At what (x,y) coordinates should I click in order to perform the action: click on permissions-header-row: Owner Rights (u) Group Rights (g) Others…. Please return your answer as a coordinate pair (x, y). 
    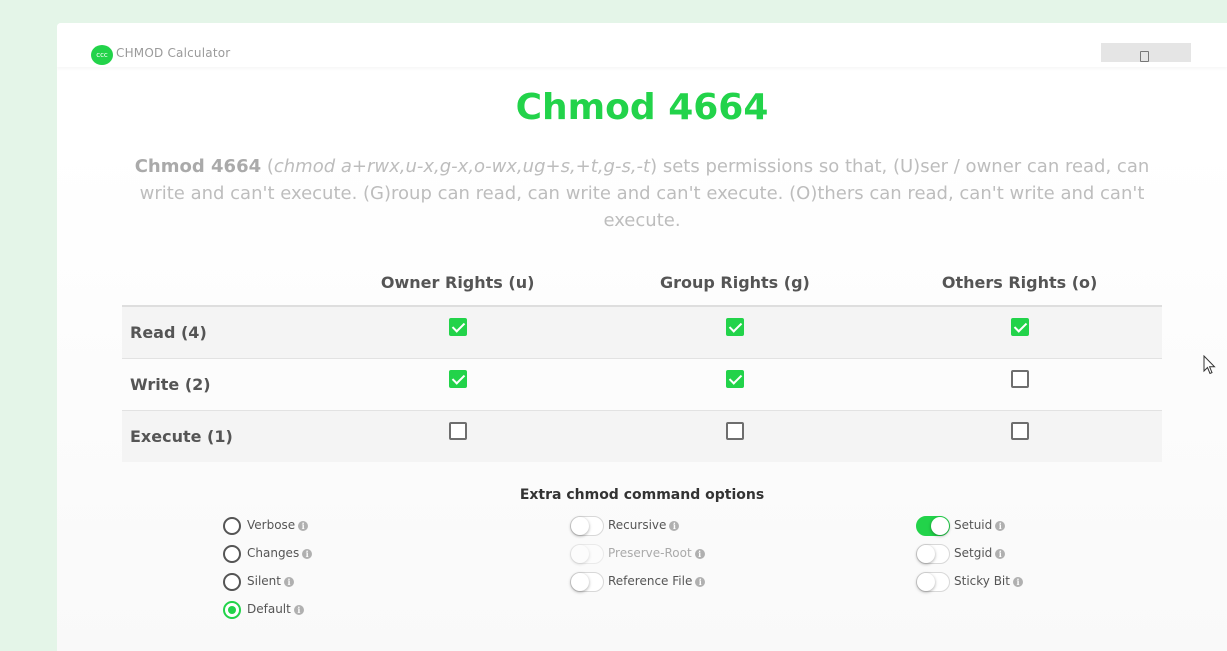
    Looking at the image, I should click on (642, 283).